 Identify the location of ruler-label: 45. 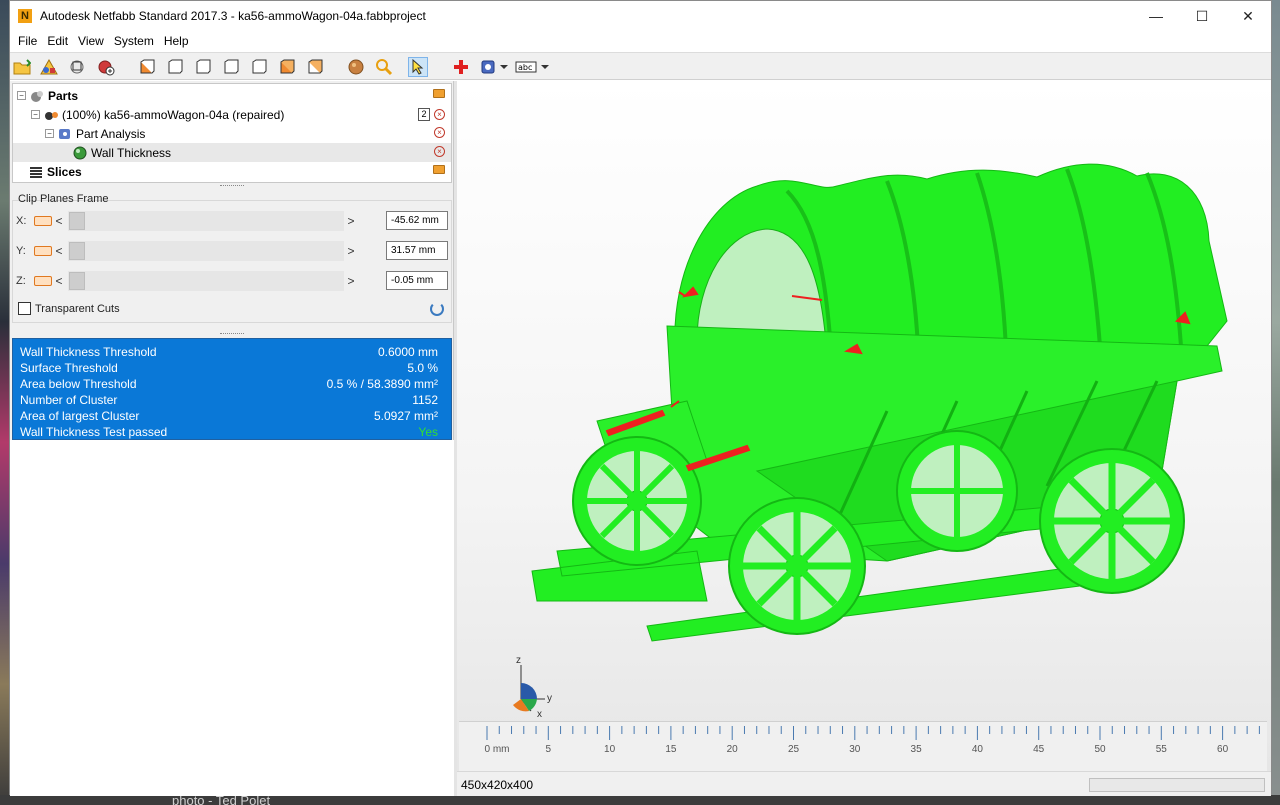
(1039, 749).